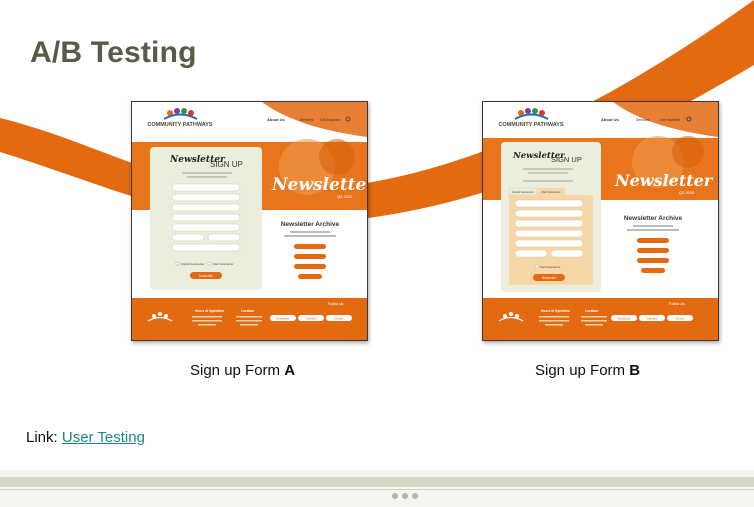  Describe the element at coordinates (377, 482) in the screenshot. I see `footer-band` at that location.